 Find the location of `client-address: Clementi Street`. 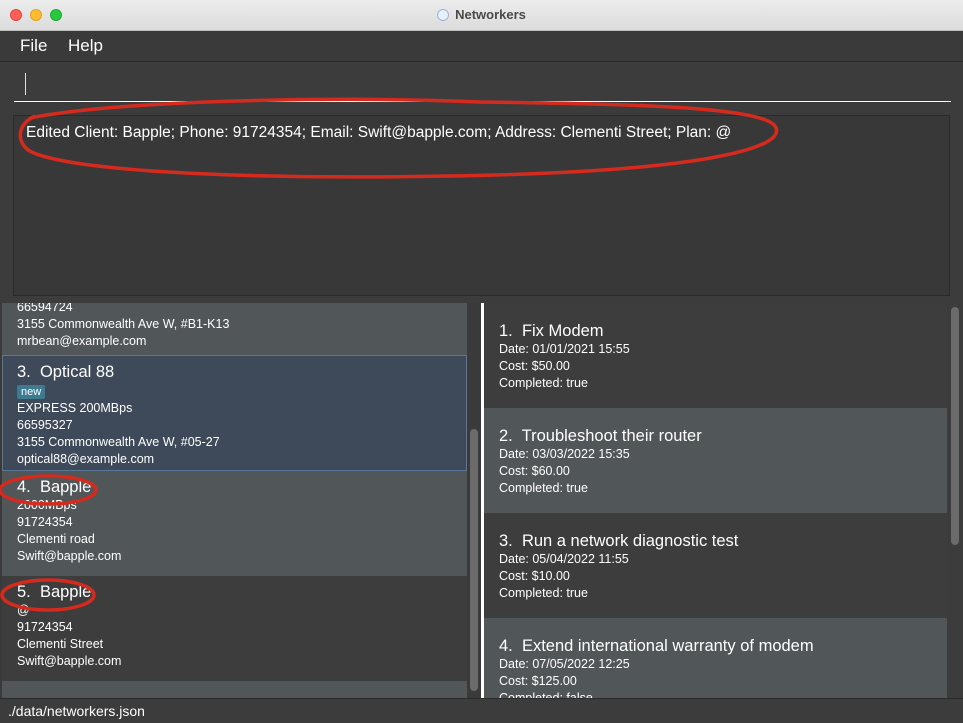

client-address: Clementi Street is located at coordinates (60, 644).